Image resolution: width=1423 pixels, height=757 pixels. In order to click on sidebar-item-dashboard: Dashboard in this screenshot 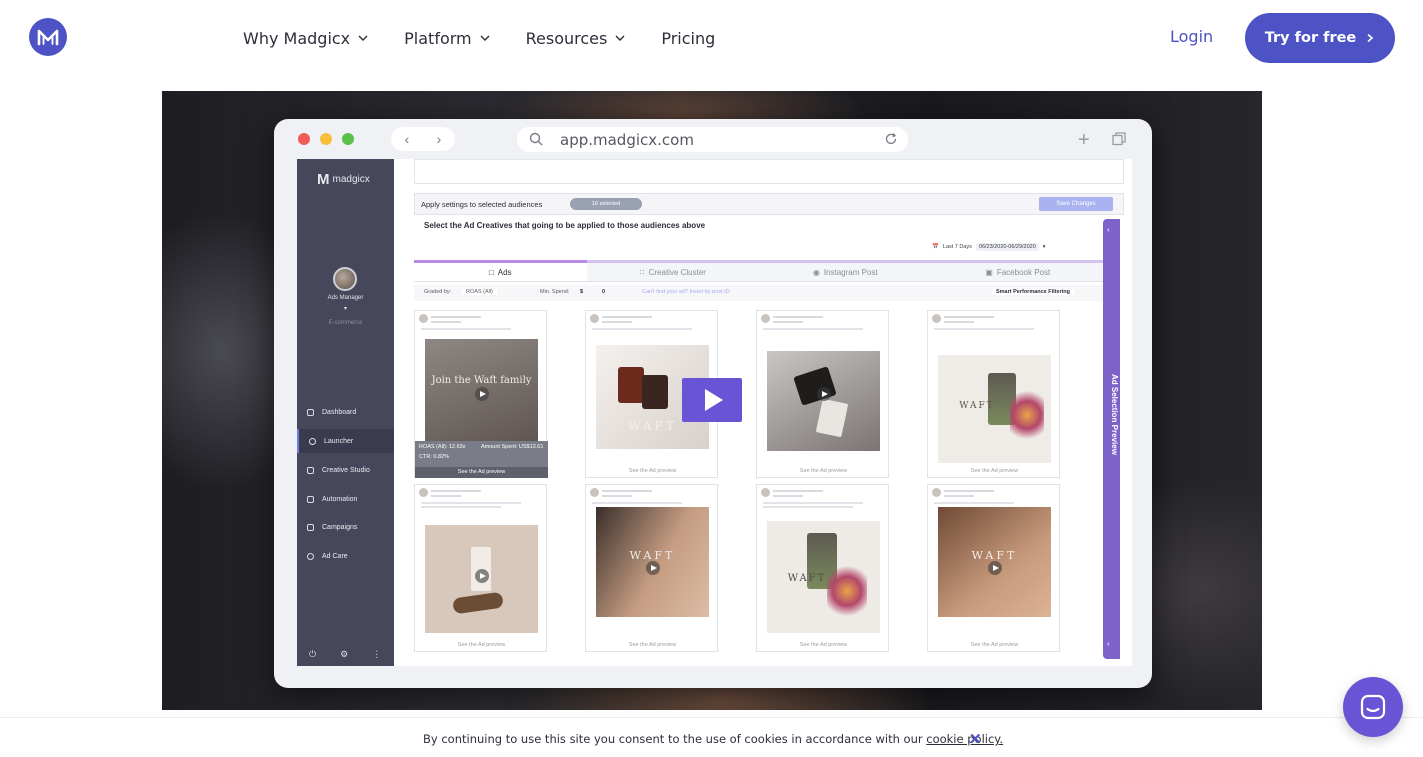, I will do `click(345, 412)`.